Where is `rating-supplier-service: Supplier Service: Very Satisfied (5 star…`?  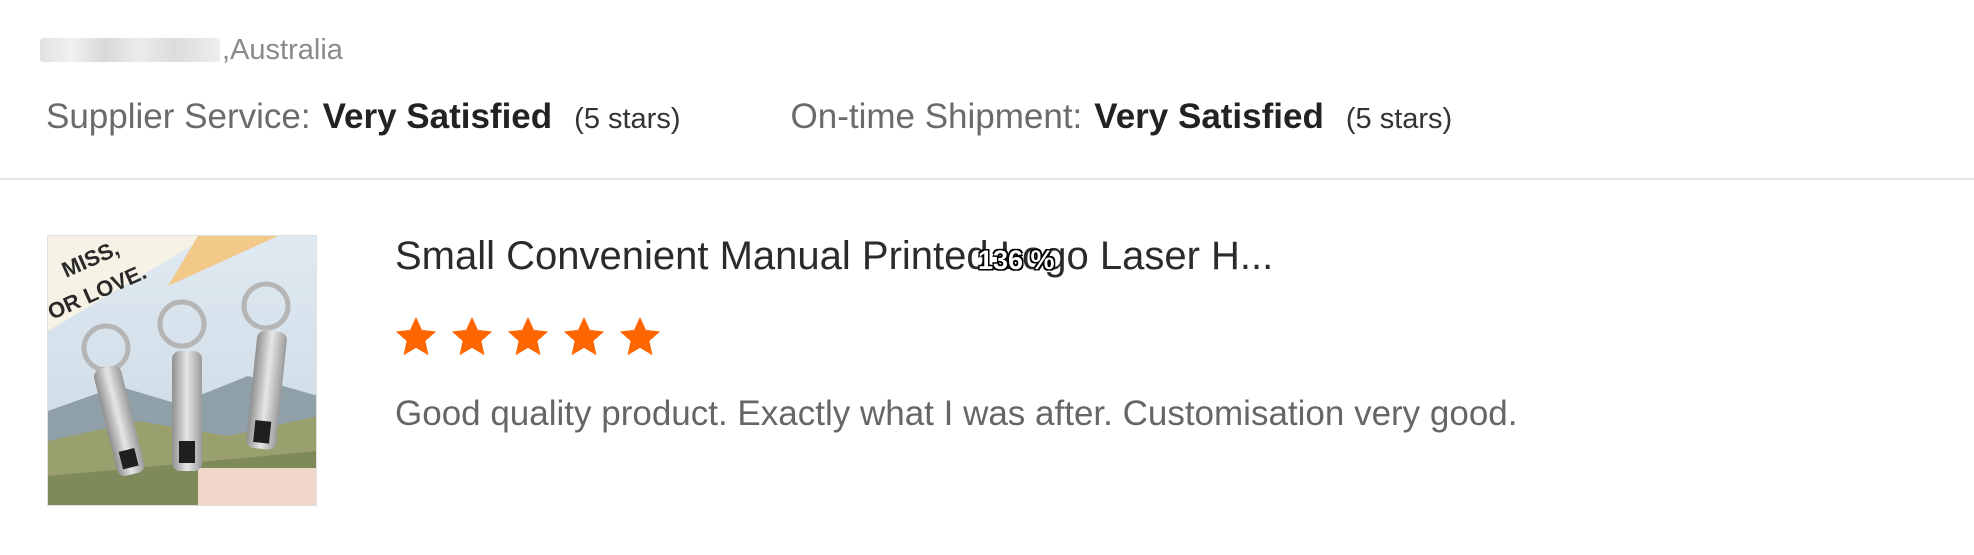 rating-supplier-service: Supplier Service: Very Satisfied (5 star… is located at coordinates (363, 117).